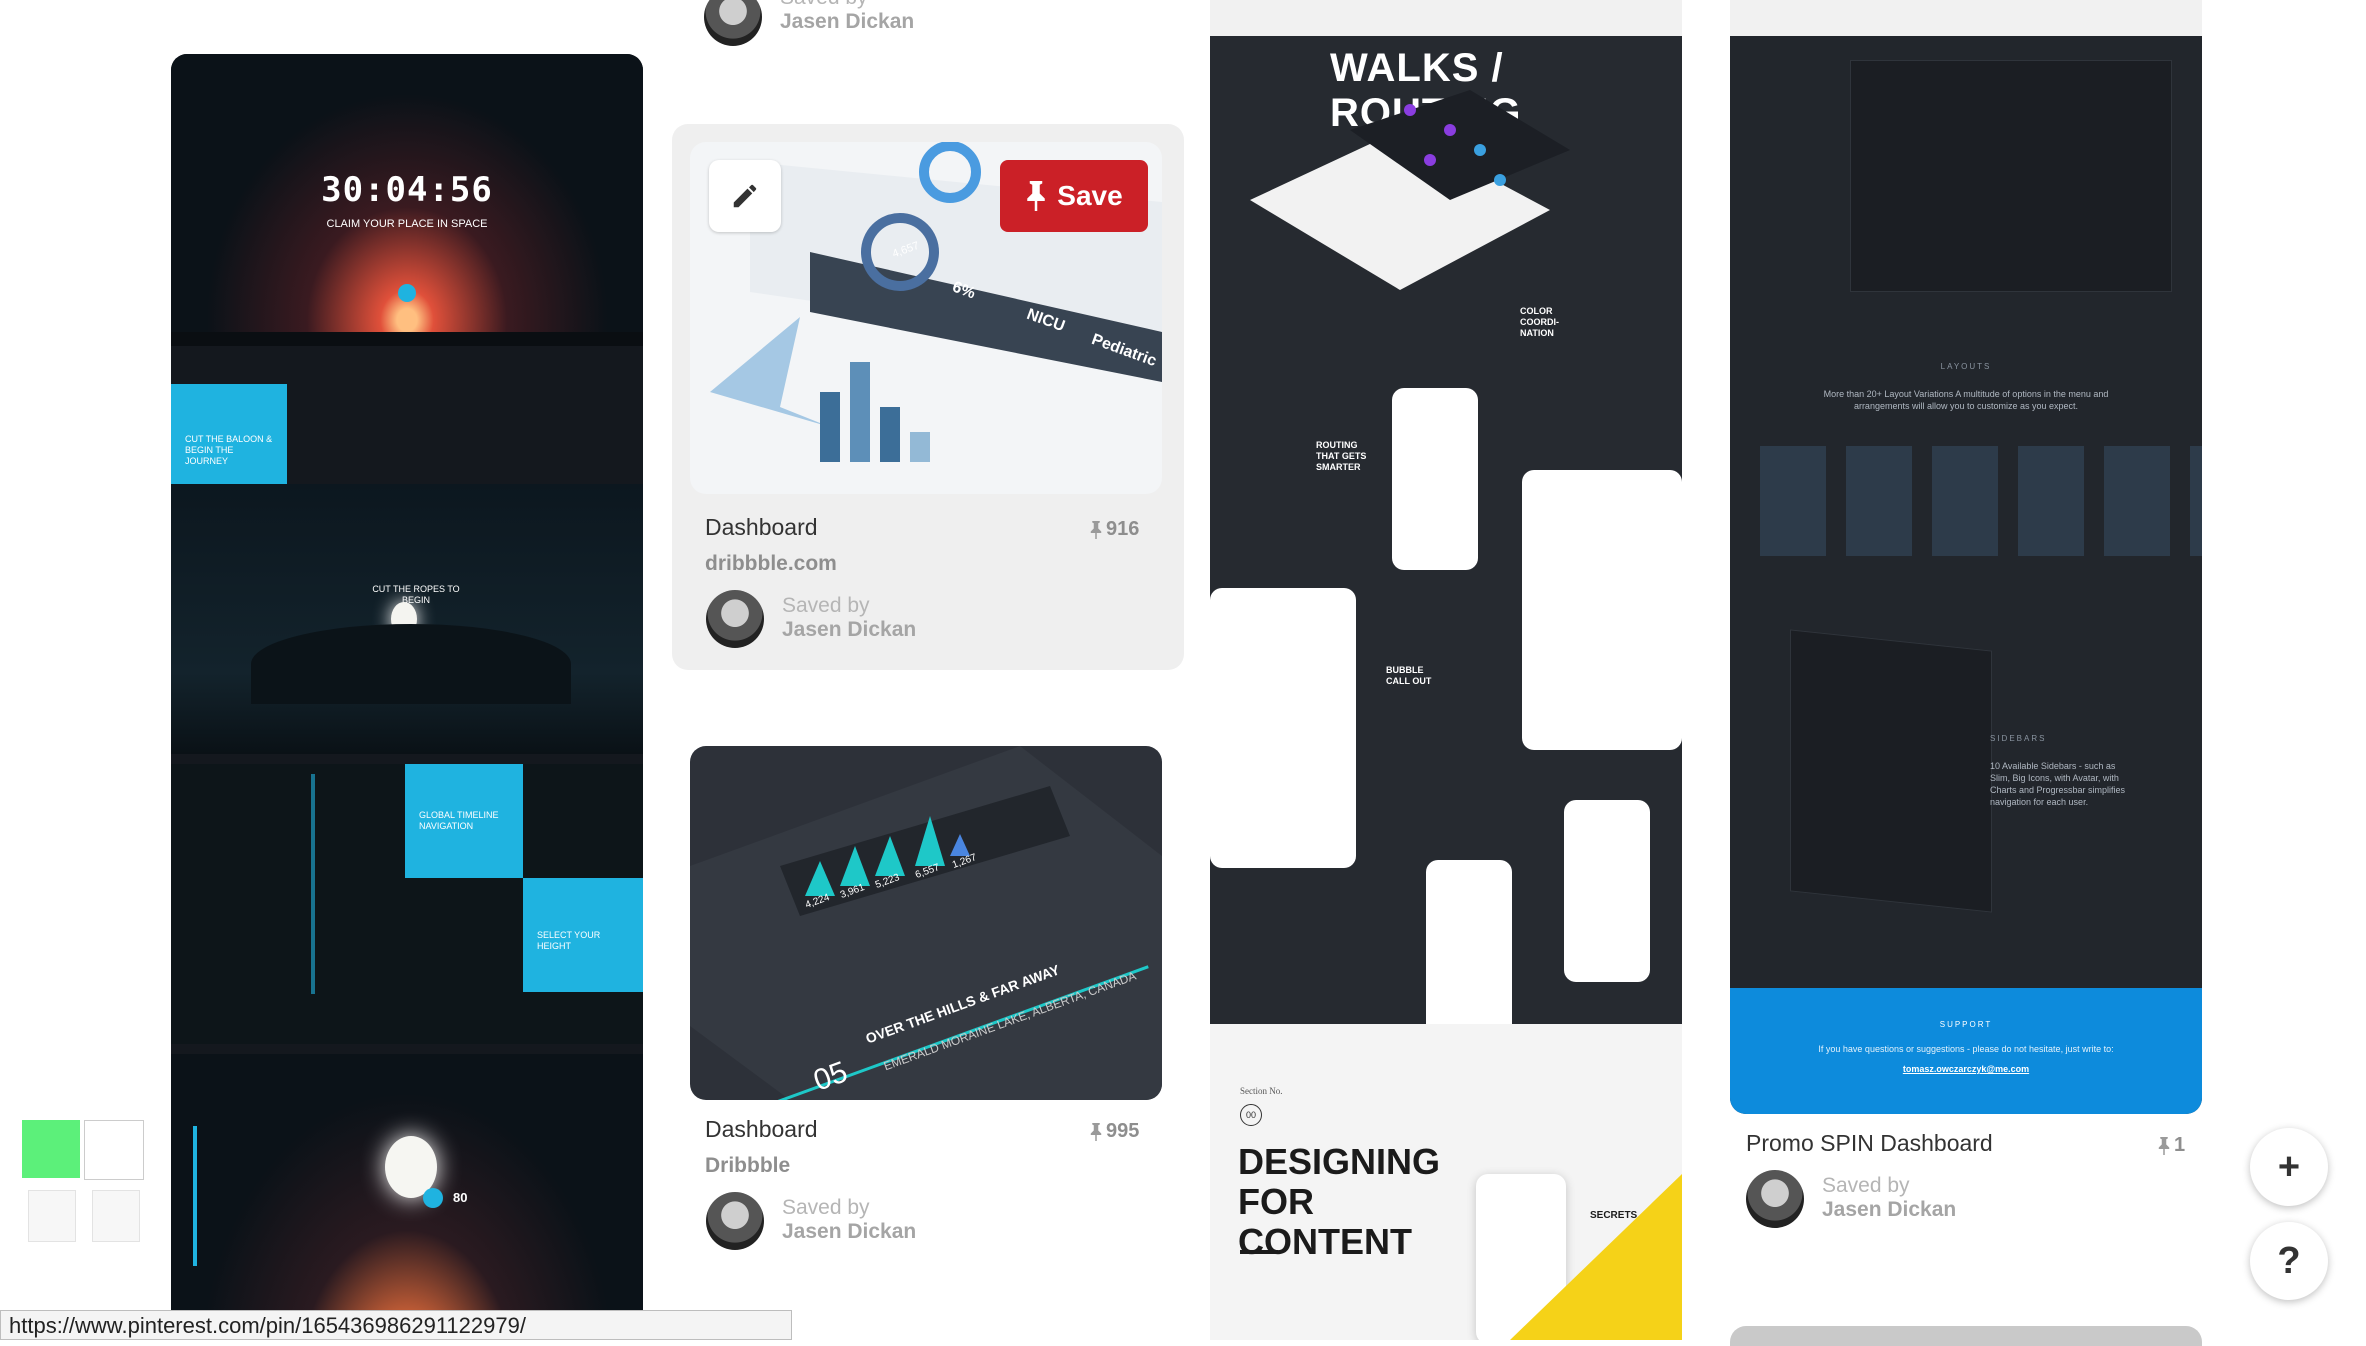 Image resolution: width=2366 pixels, height=1346 pixels. What do you see at coordinates (2171, 1145) in the screenshot?
I see `pin-count-spin-wrap: 1` at bounding box center [2171, 1145].